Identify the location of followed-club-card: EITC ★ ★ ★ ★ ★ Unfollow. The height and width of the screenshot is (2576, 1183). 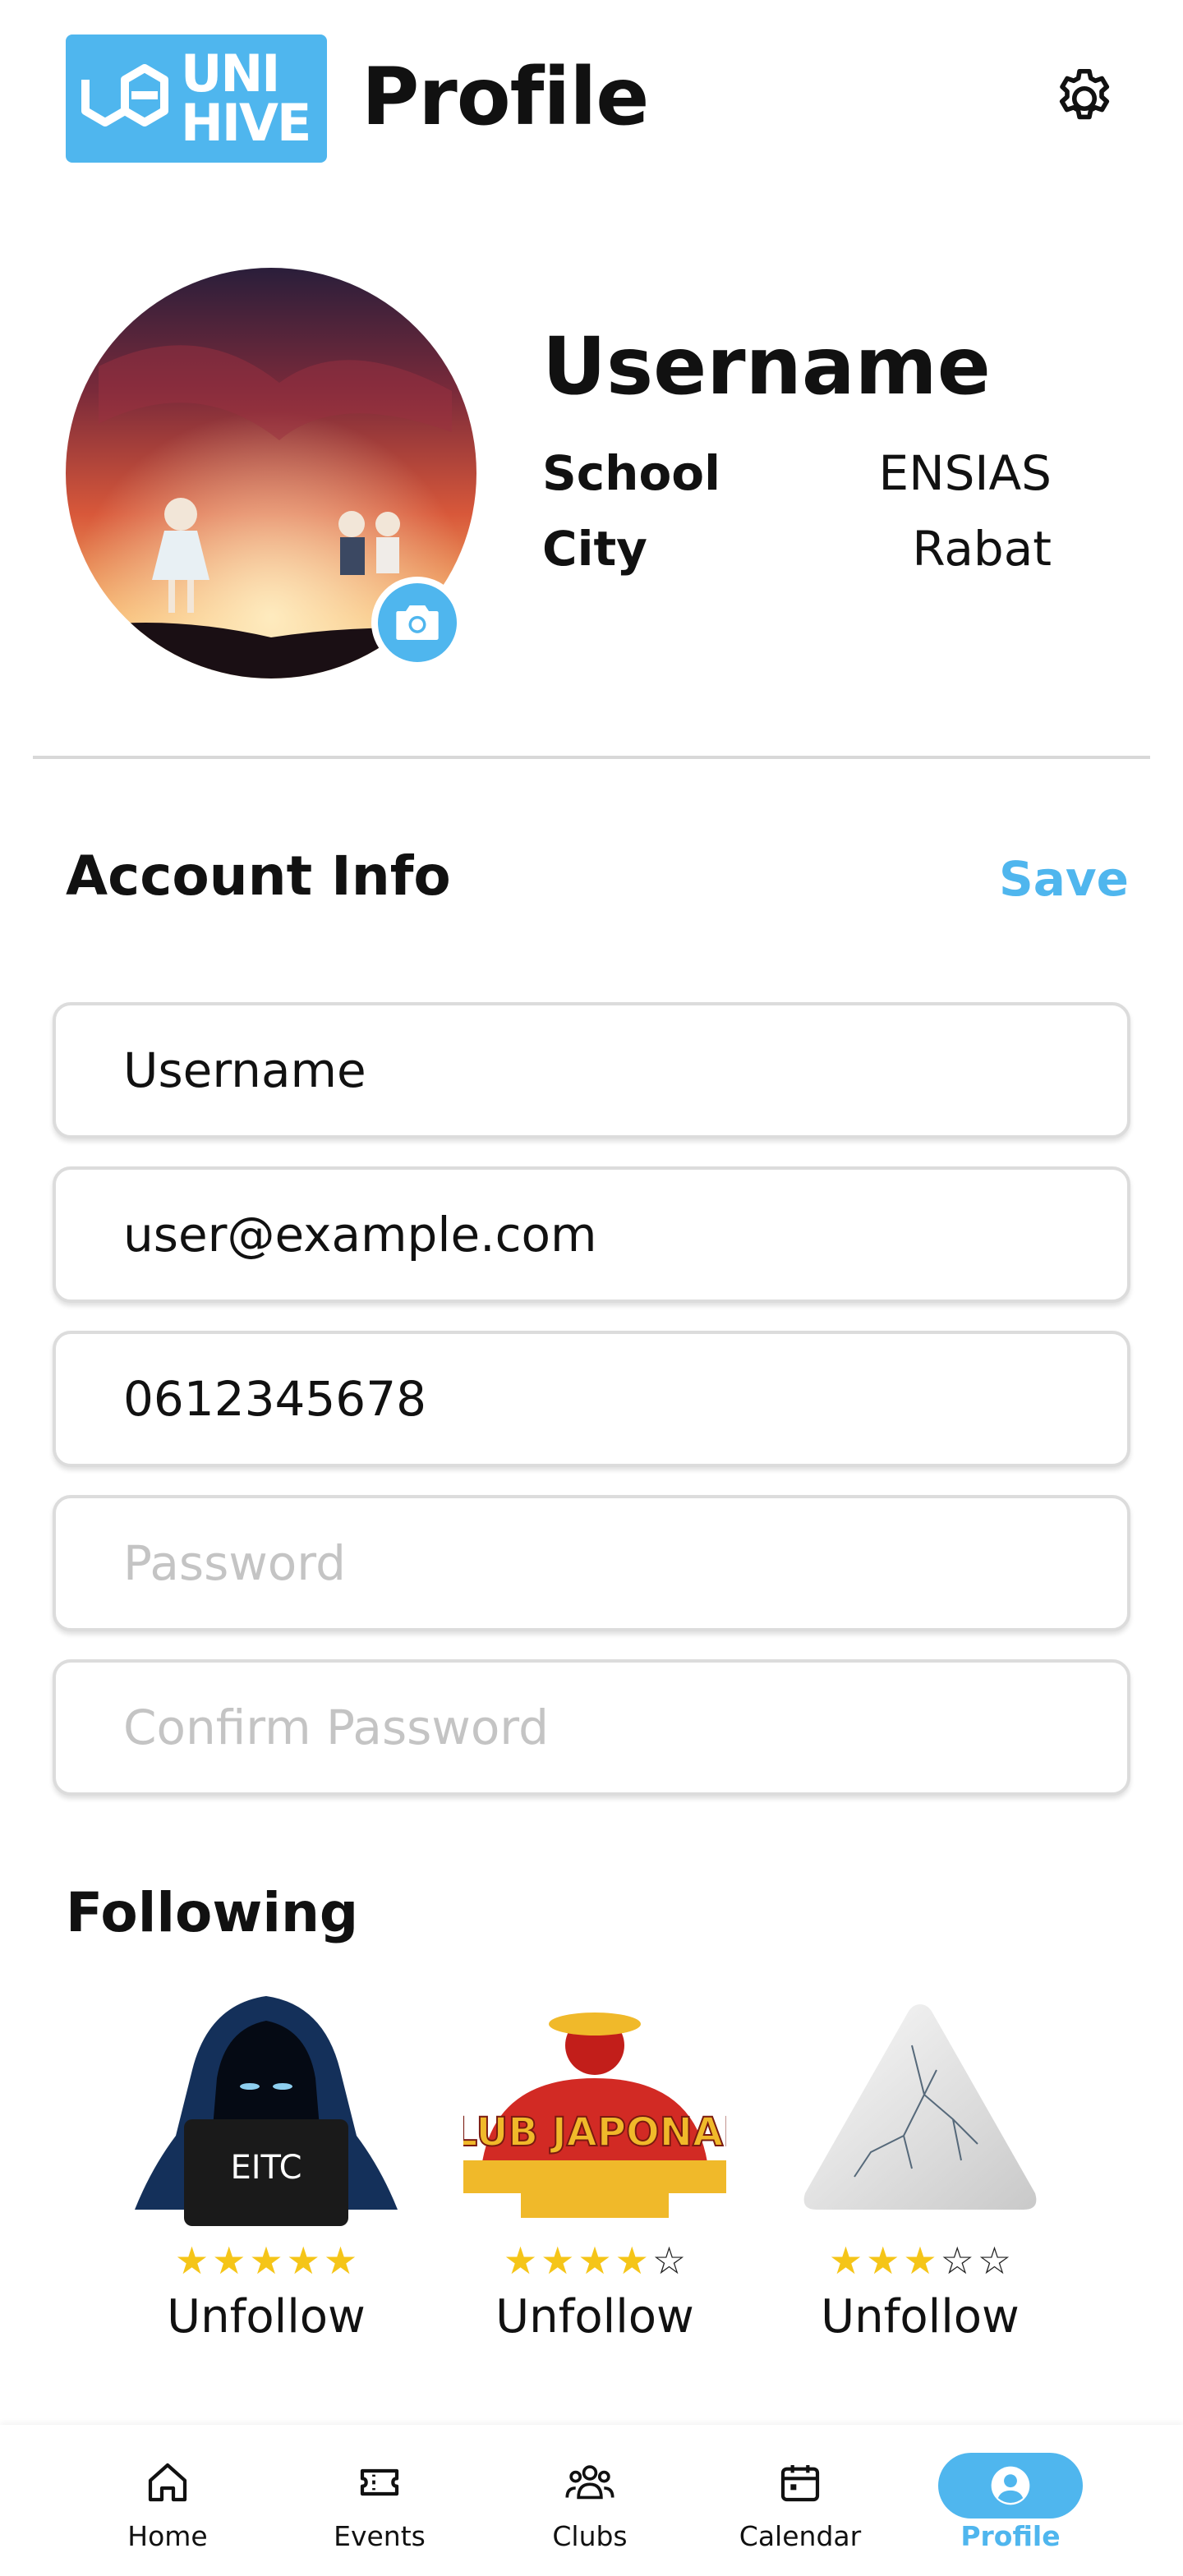
(266, 2166).